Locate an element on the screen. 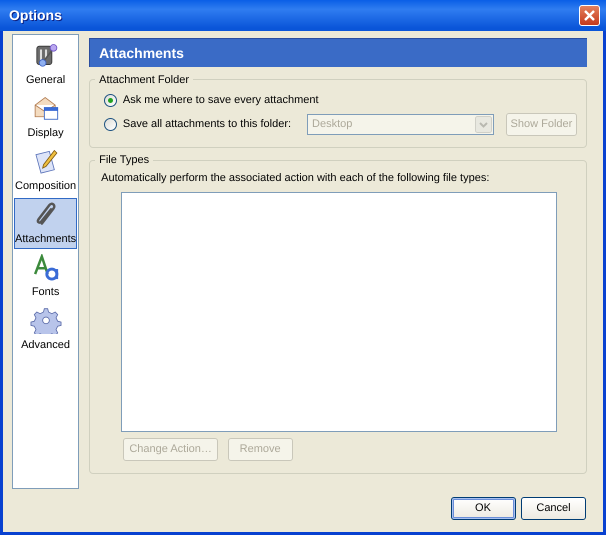 The image size is (606, 535). sidebar-label: General is located at coordinates (46, 80).